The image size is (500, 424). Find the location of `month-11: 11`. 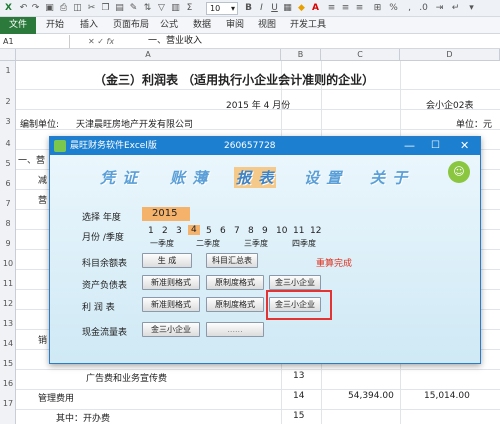

month-11: 11 is located at coordinates (298, 231).